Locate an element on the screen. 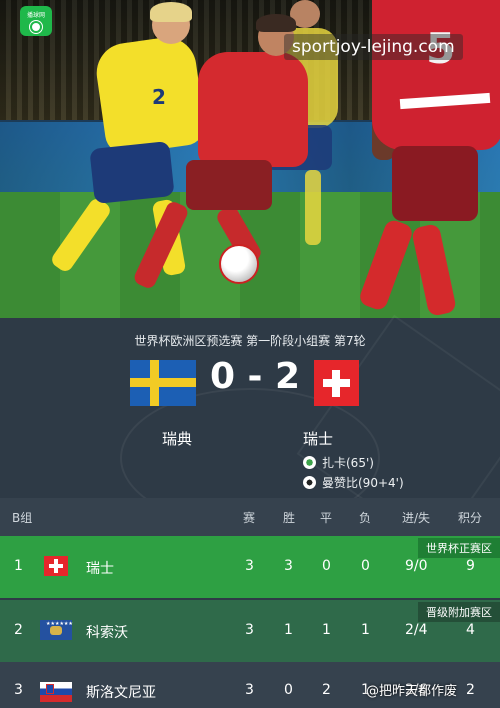 The image size is (500, 708). drawn: 0 is located at coordinates (326, 566).